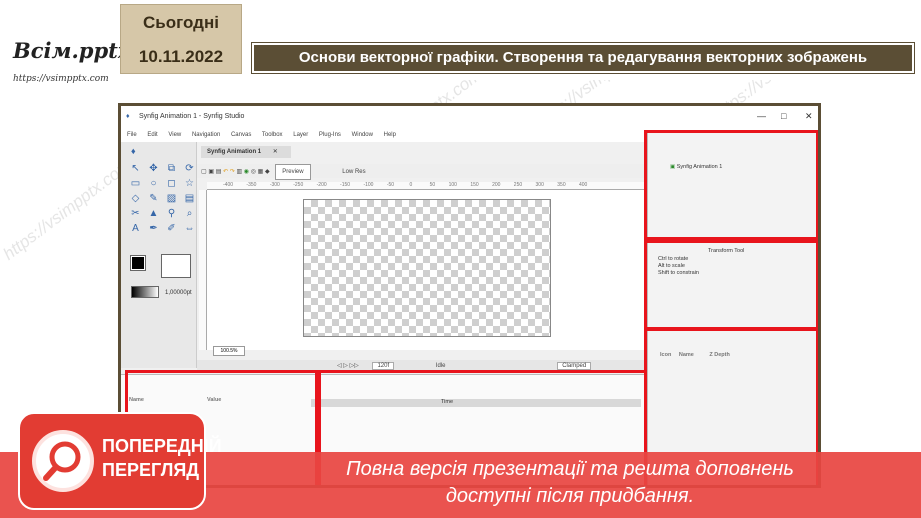 The height and width of the screenshot is (518, 921). I want to click on canvas-area, so click(427, 270).